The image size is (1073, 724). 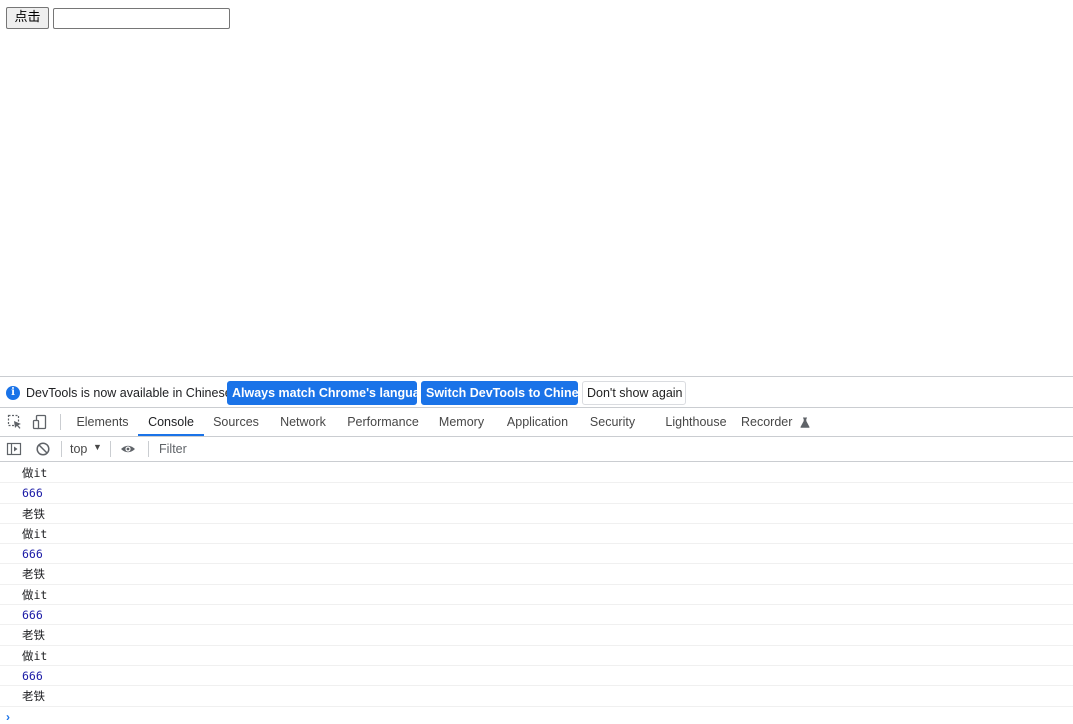 What do you see at coordinates (770, 422) in the screenshot?
I see `tab-recorder: Recorder` at bounding box center [770, 422].